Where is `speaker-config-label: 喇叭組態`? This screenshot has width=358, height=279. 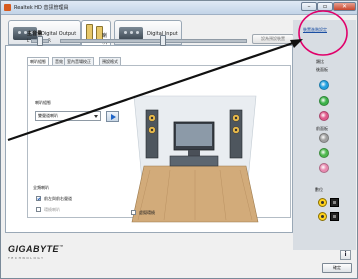 speaker-config-label: 喇叭組態 is located at coordinates (43, 102).